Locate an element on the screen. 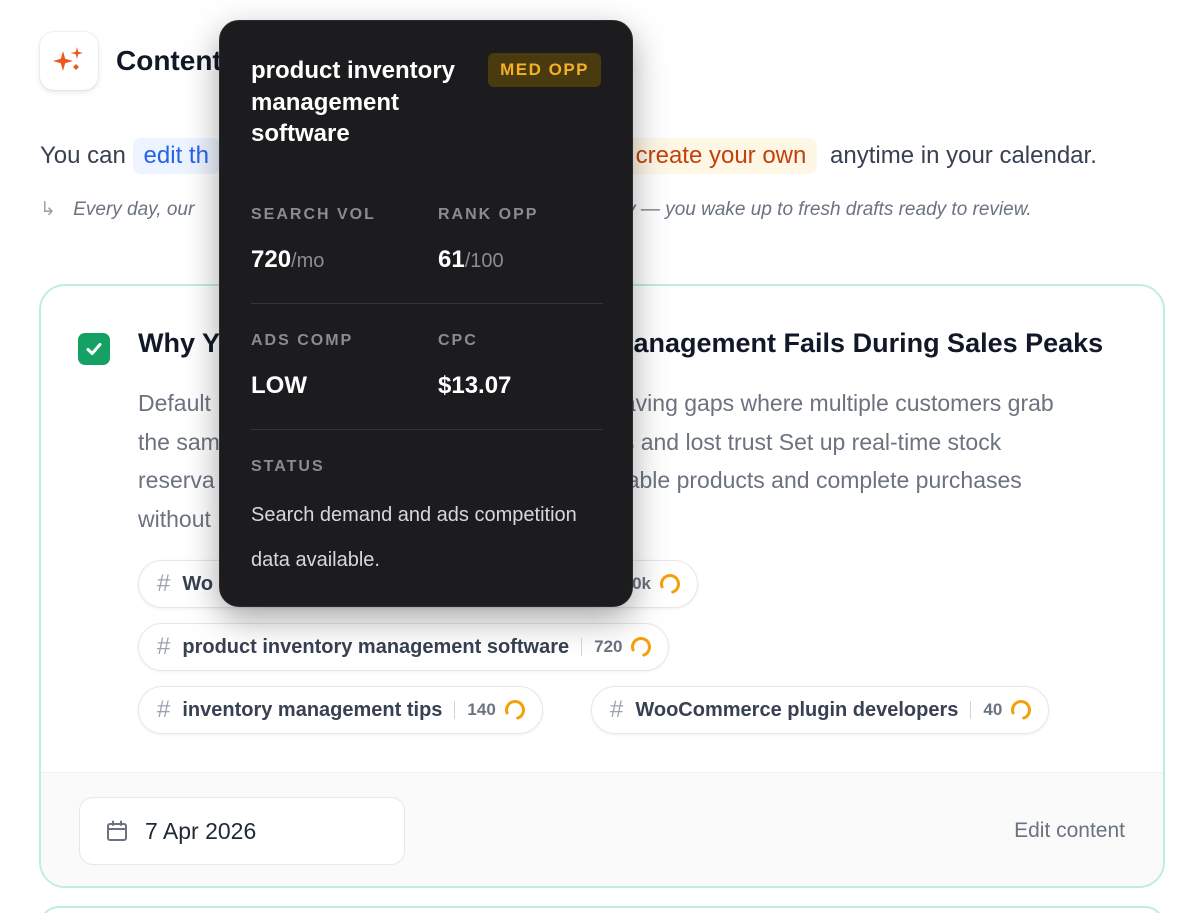  keyword-tag: # WooCommerce plugin developers 40 is located at coordinates (820, 710).